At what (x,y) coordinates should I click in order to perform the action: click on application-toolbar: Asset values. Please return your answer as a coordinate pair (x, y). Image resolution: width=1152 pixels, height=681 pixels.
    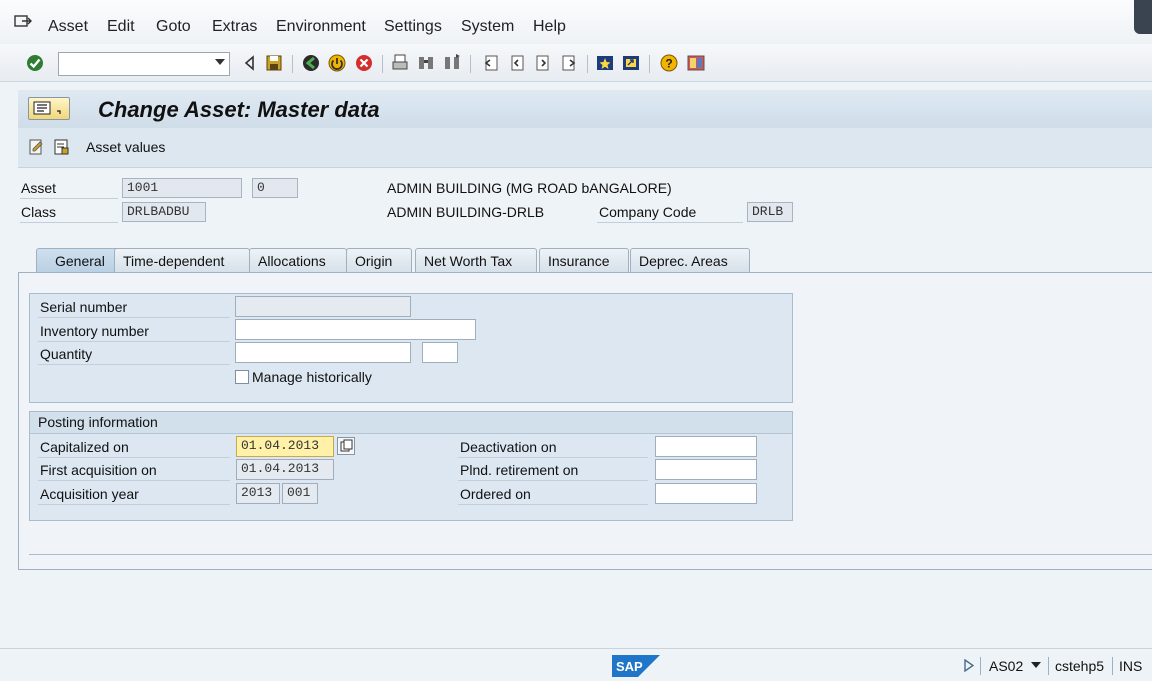
    Looking at the image, I should click on (585, 148).